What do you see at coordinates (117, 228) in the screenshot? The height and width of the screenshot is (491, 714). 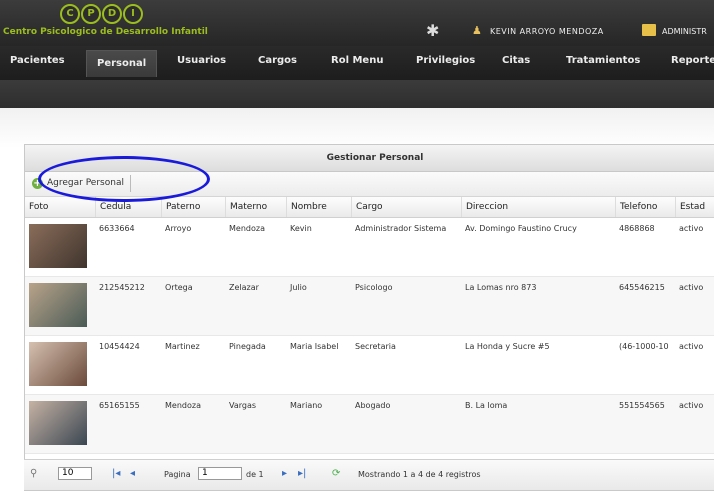 I see `cell-cedula: 6633664` at bounding box center [117, 228].